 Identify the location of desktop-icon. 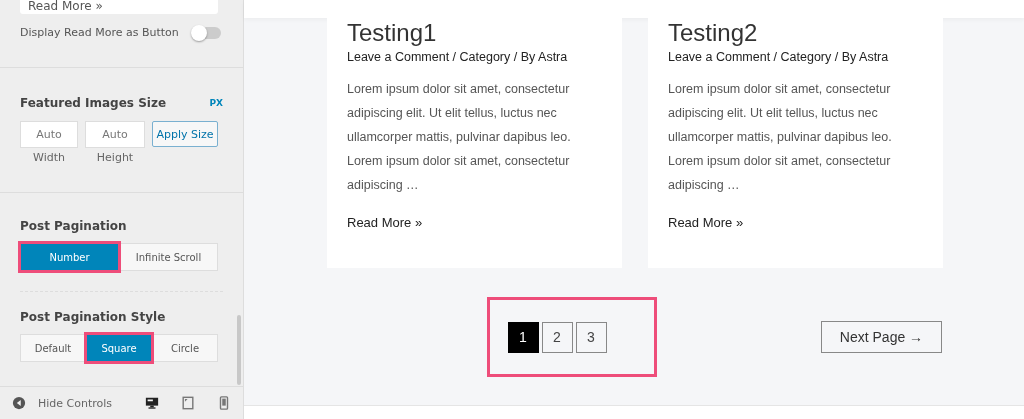
(152, 403).